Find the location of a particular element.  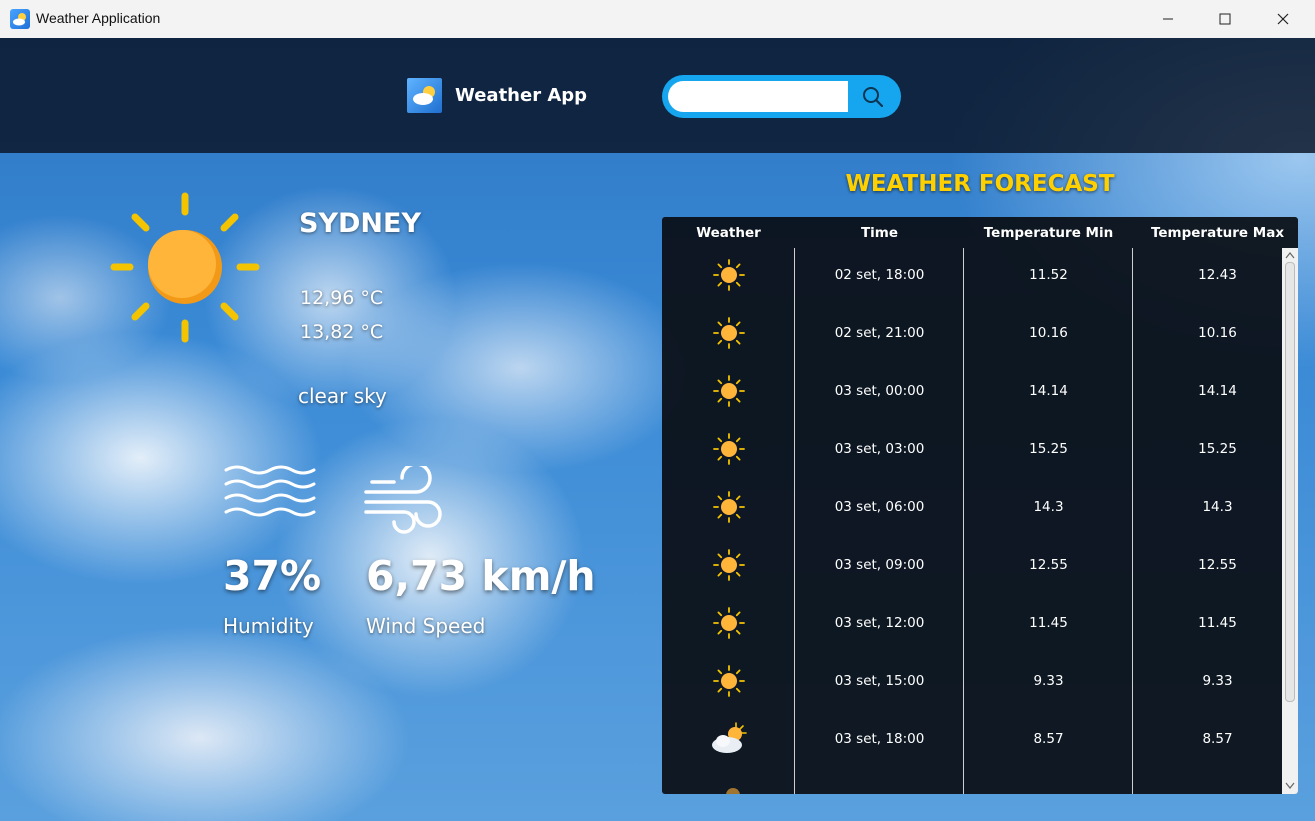

temp-max-cell: 15.25 is located at coordinates (1217, 449).